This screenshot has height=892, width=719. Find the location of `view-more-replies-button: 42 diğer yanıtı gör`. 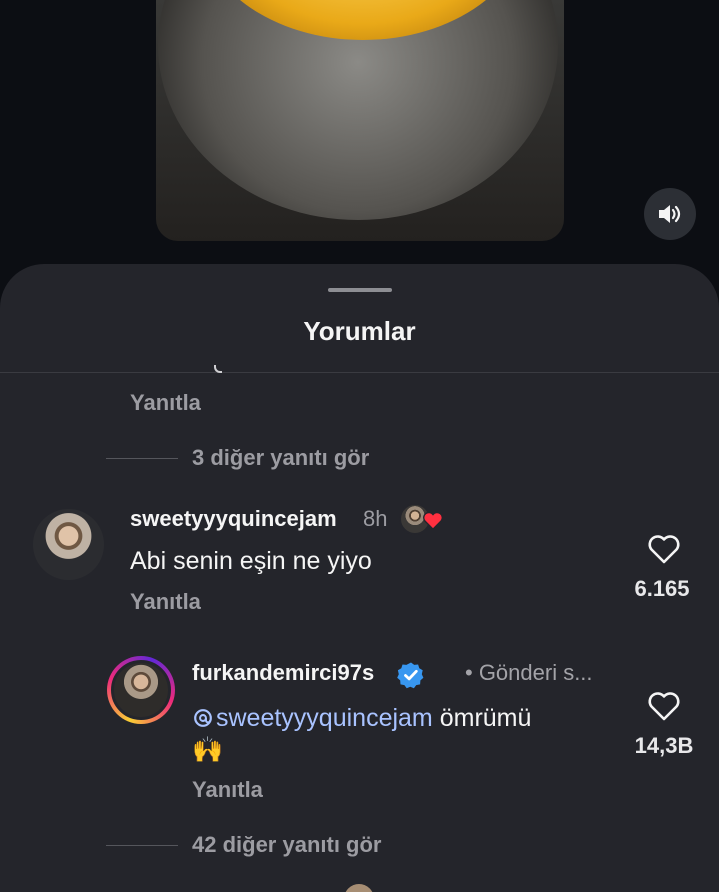

view-more-replies-button: 42 diğer yanıtı gör is located at coordinates (244, 845).